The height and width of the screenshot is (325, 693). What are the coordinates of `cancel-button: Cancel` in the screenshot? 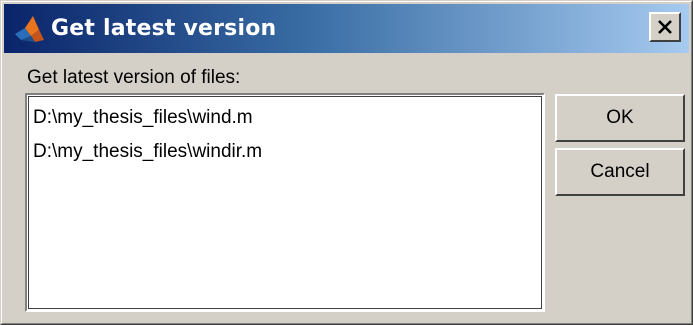 It's located at (620, 172).